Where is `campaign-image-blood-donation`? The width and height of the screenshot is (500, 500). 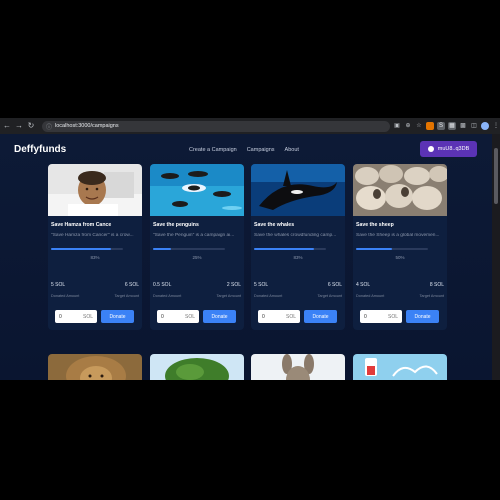 campaign-image-blood-donation is located at coordinates (400, 367).